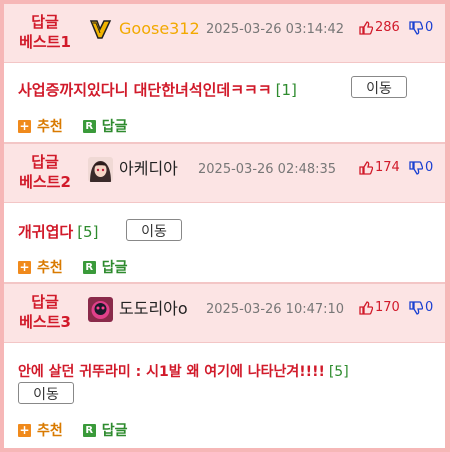 Image resolution: width=450 pixels, height=452 pixels. I want to click on badge-line-2: 베스트2, so click(45, 182).